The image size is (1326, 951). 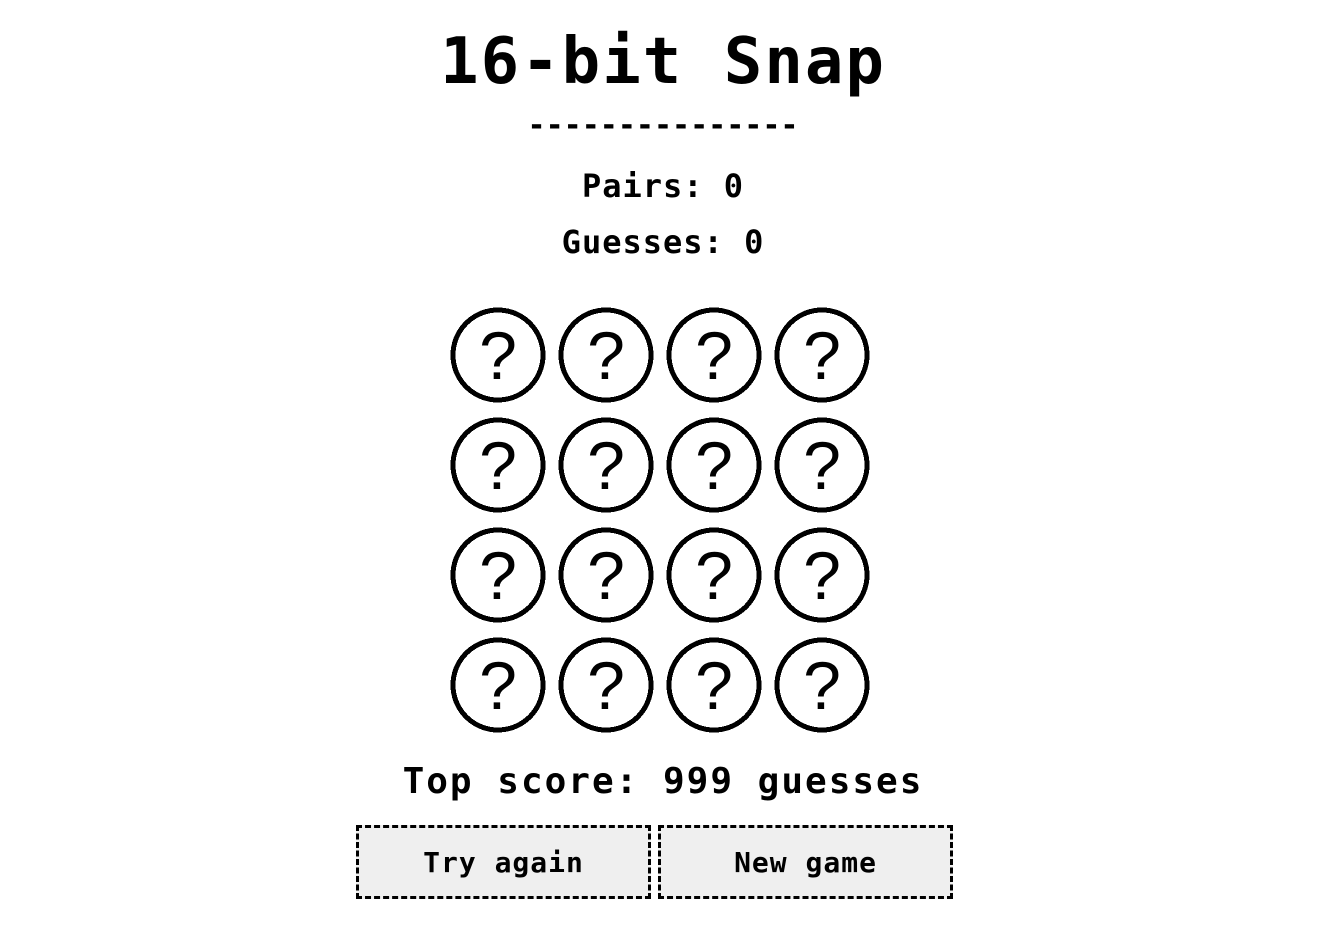 What do you see at coordinates (663, 62) in the screenshot?
I see `game-title: 16-bit Snap` at bounding box center [663, 62].